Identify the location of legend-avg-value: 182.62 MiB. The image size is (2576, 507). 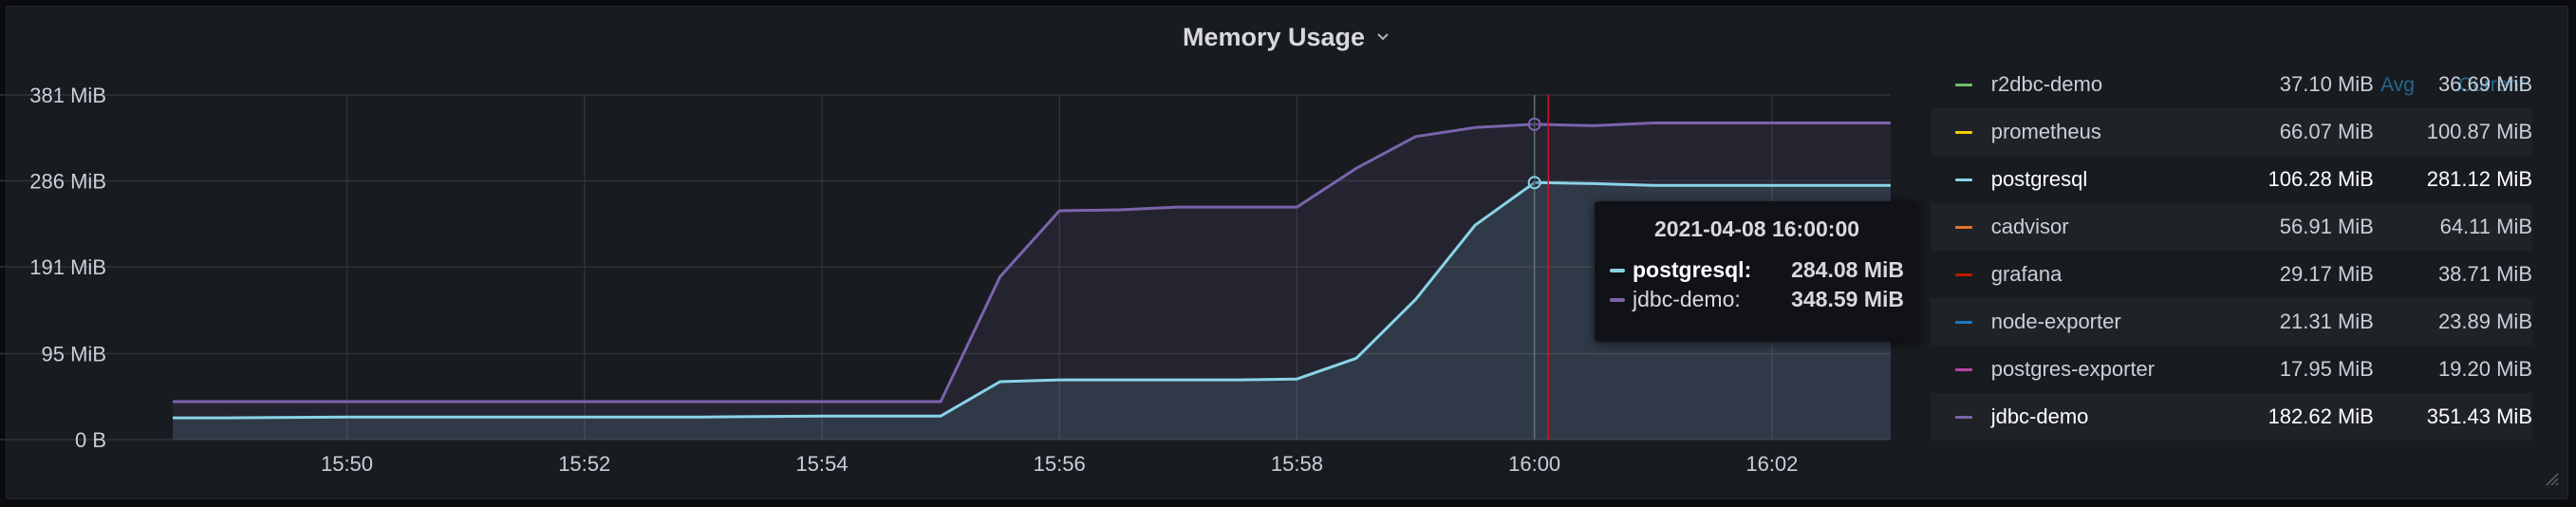
(2321, 416).